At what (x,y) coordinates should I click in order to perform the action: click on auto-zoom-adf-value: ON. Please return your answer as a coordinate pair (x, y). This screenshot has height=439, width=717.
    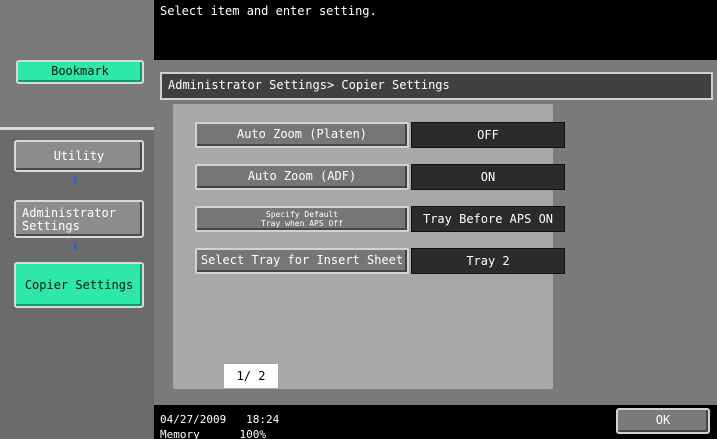
    Looking at the image, I should click on (488, 177).